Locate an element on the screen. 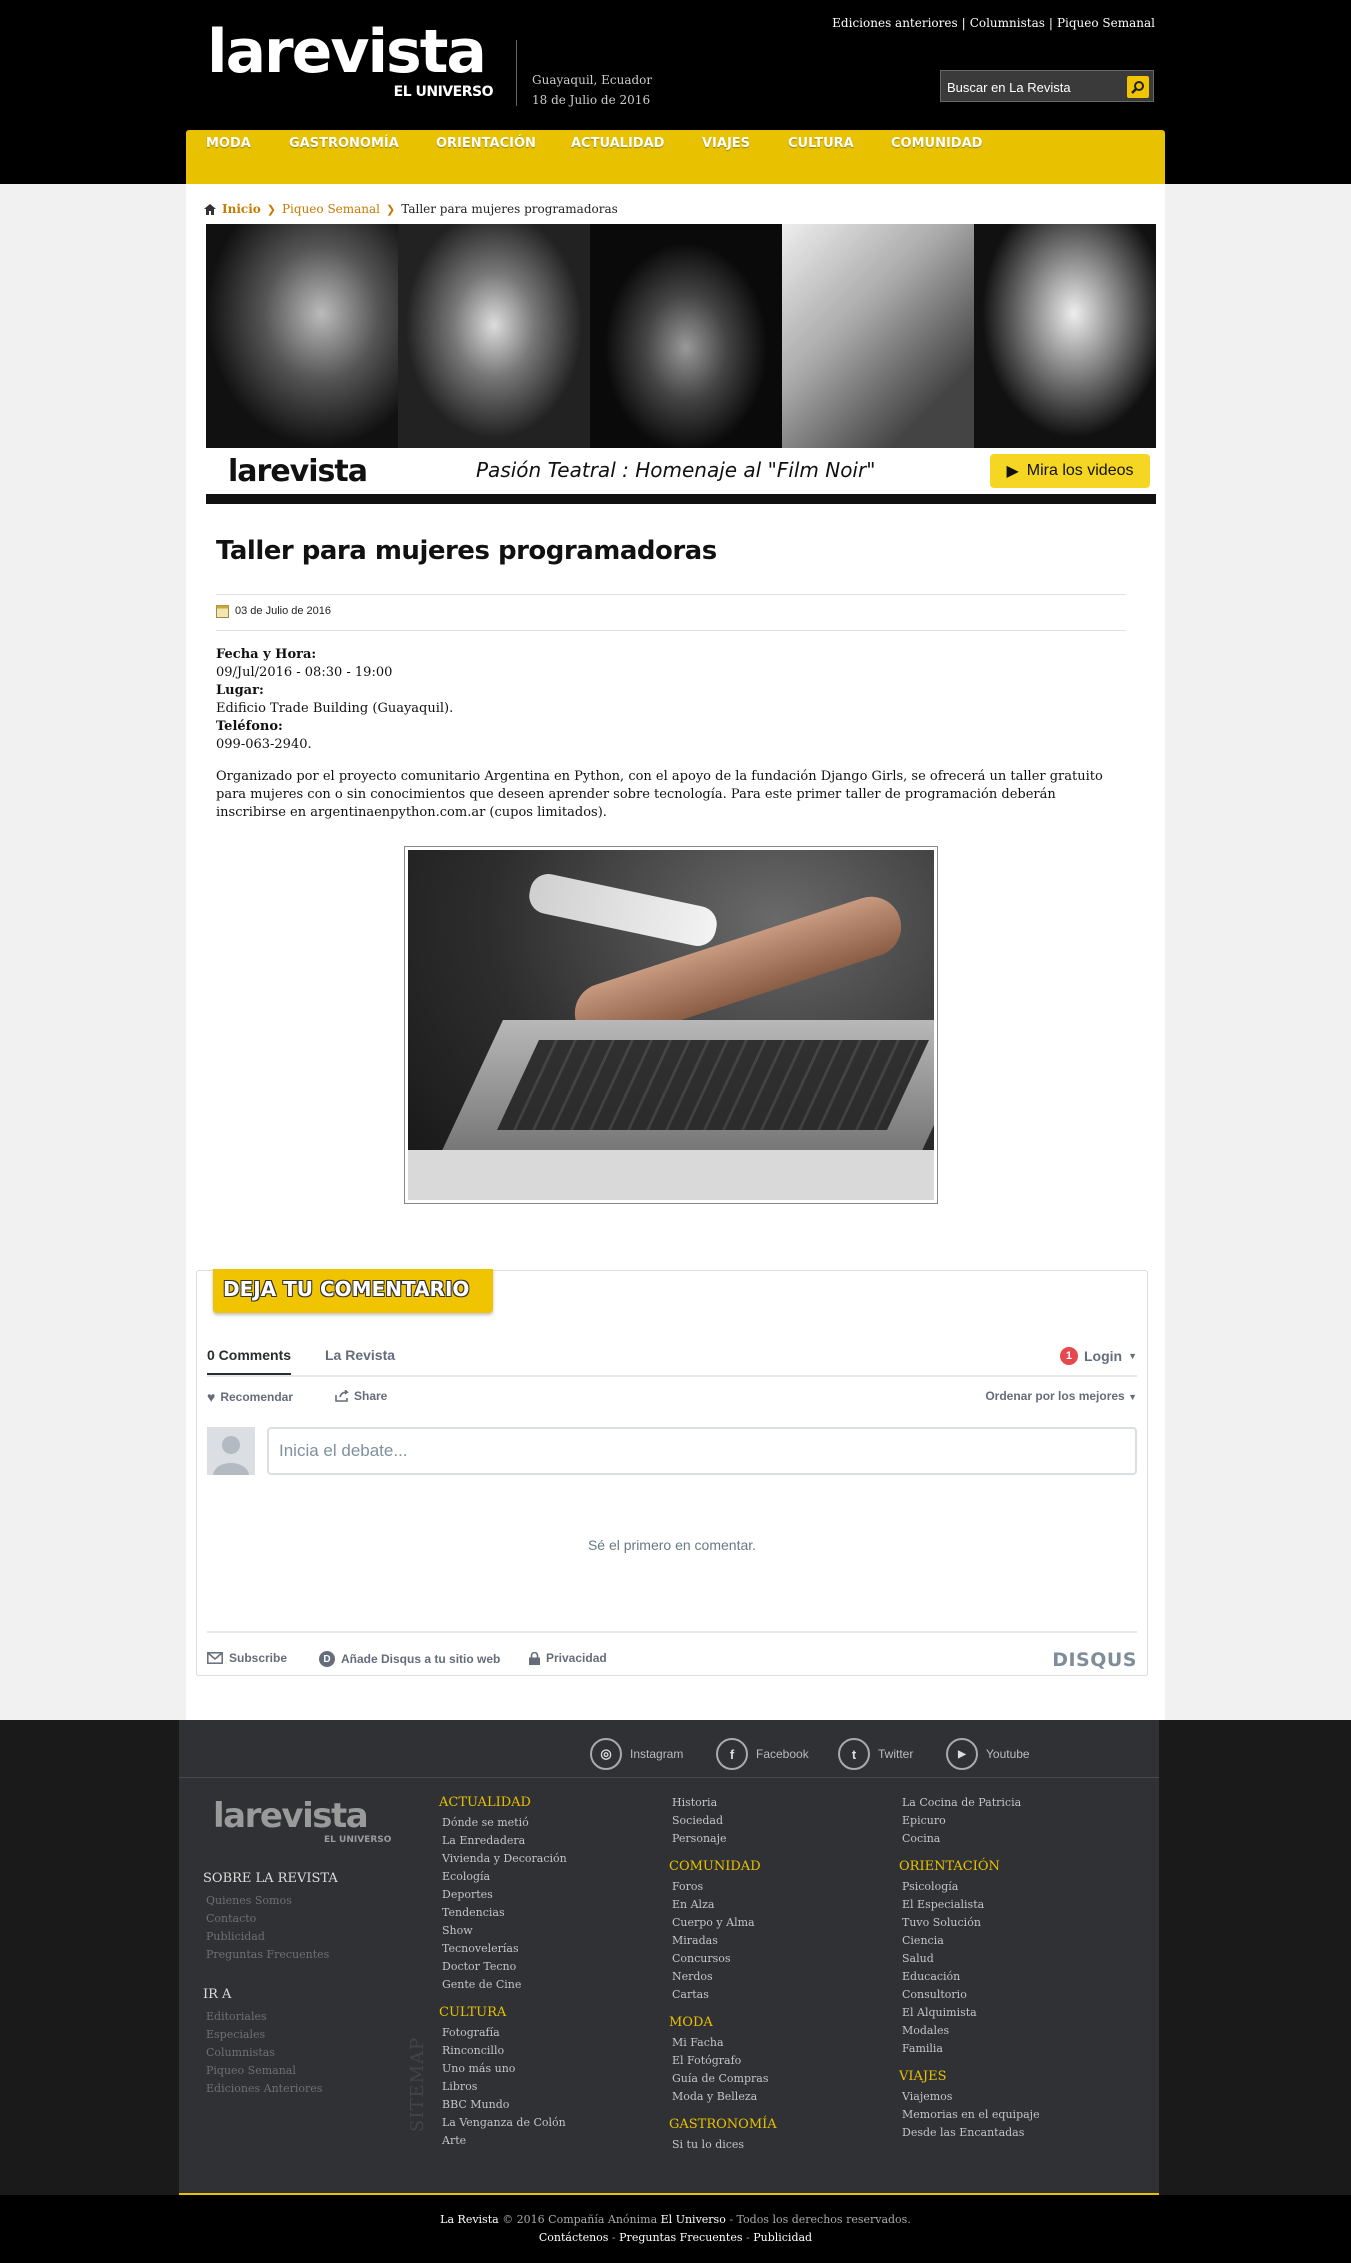 This screenshot has height=2263, width=1351. sort-dropdown: Ordenar por los mejores ▼ is located at coordinates (1061, 1396).